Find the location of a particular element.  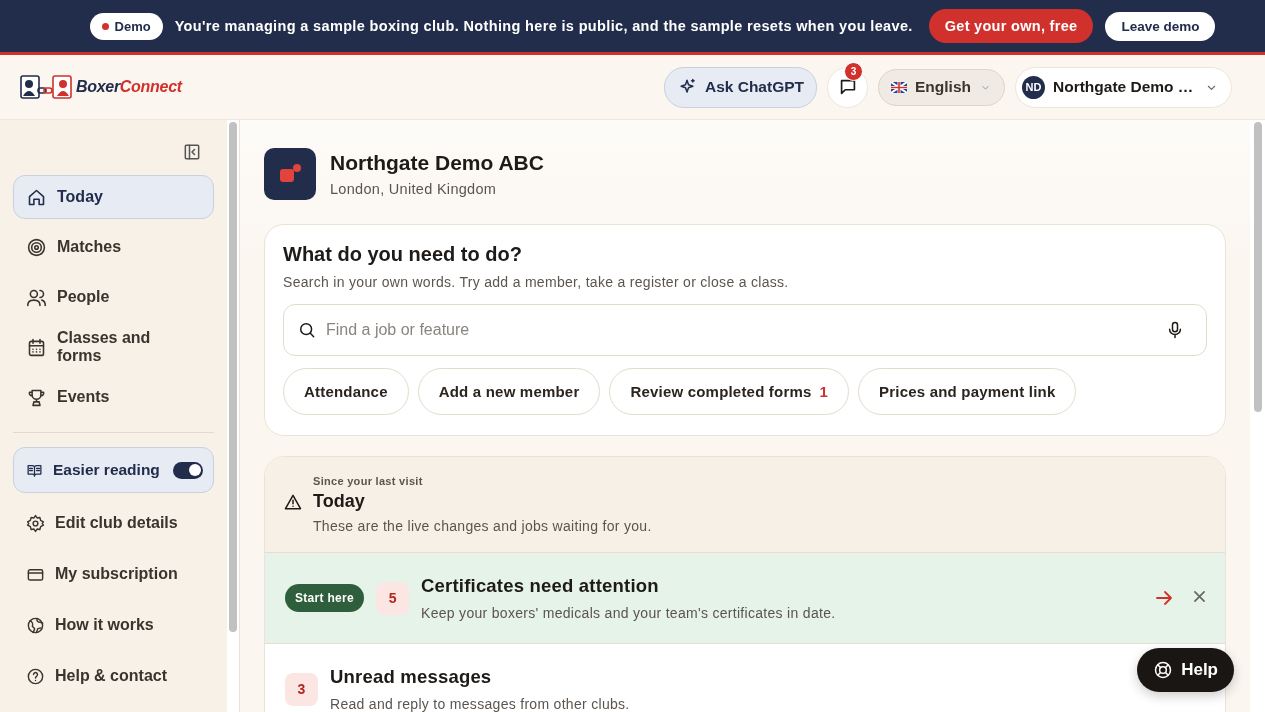

sidebar-link: Help & contact is located at coordinates (113, 676).